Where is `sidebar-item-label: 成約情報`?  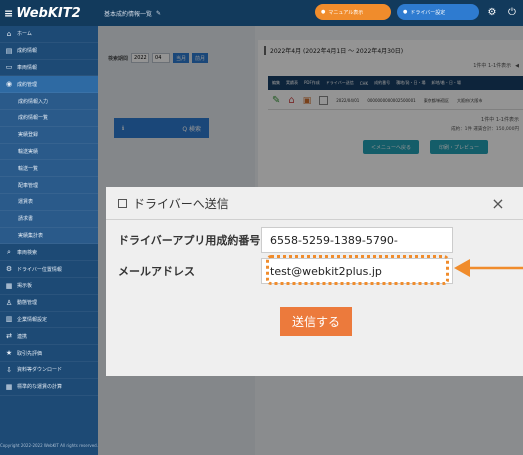
sidebar-item-label: 成約情報 is located at coordinates (27, 51).